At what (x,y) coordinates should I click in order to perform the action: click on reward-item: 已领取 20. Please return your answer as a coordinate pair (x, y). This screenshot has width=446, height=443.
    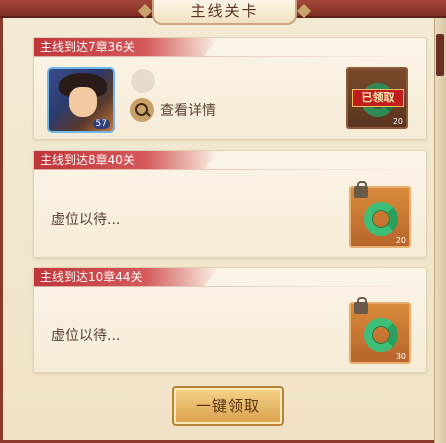
    Looking at the image, I should click on (377, 98).